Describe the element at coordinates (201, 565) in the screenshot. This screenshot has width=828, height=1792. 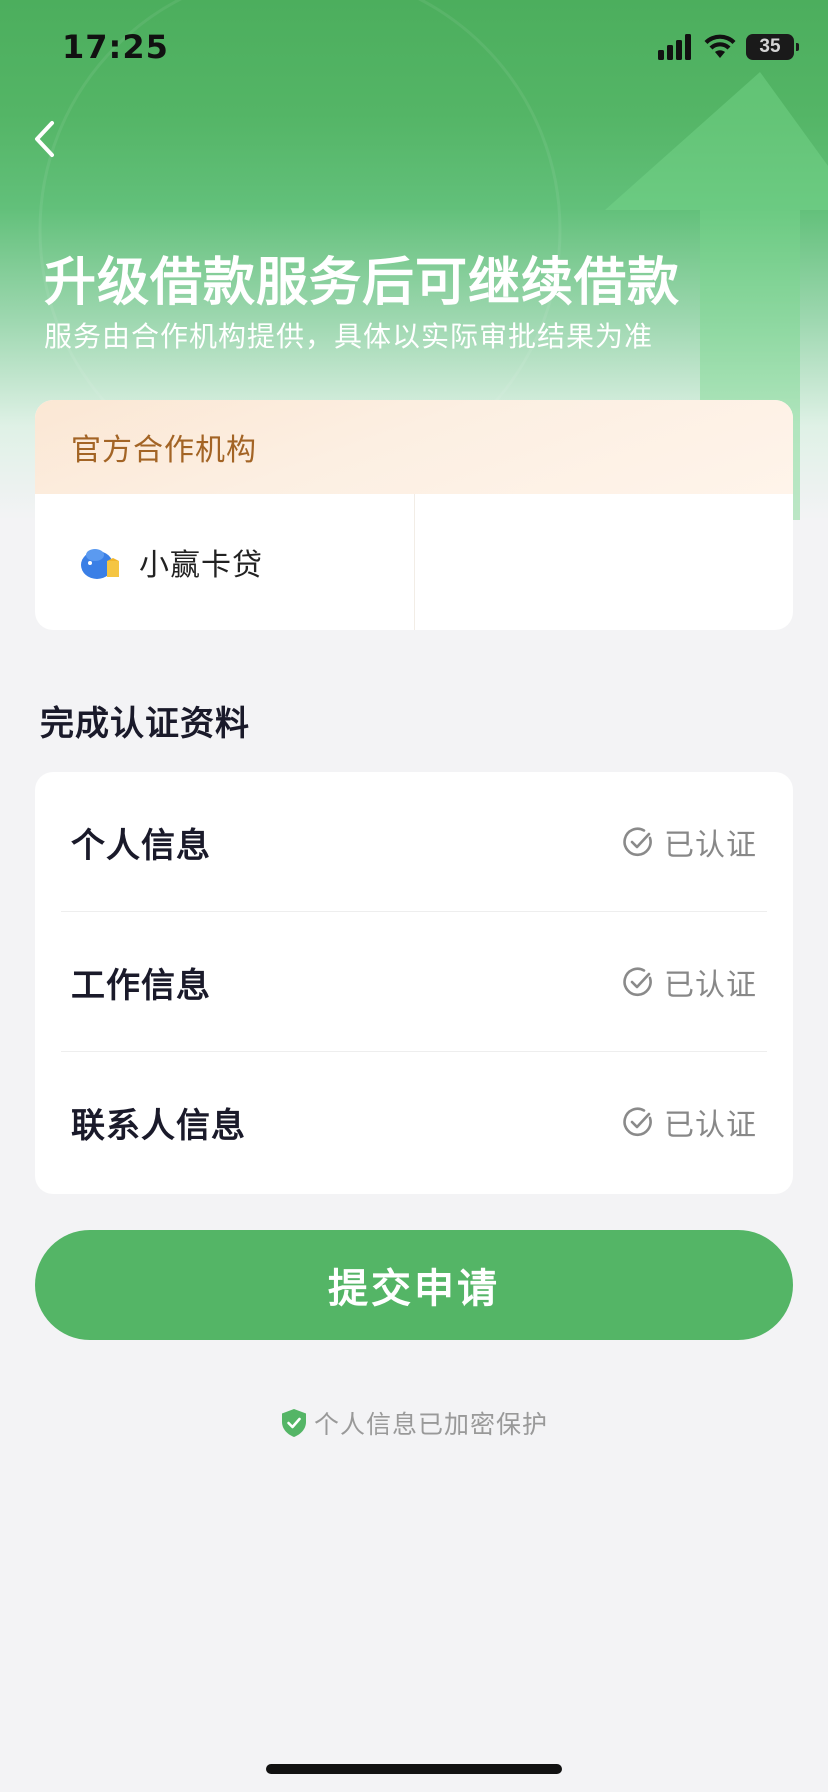
I see `partner-name: 小赢卡贷` at that location.